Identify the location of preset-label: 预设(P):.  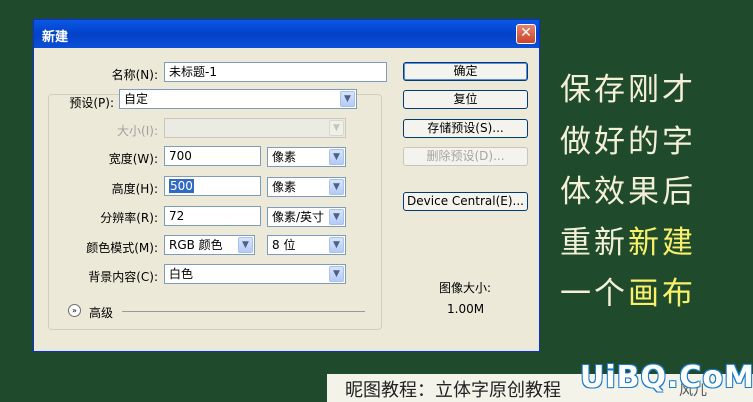
(91, 103).